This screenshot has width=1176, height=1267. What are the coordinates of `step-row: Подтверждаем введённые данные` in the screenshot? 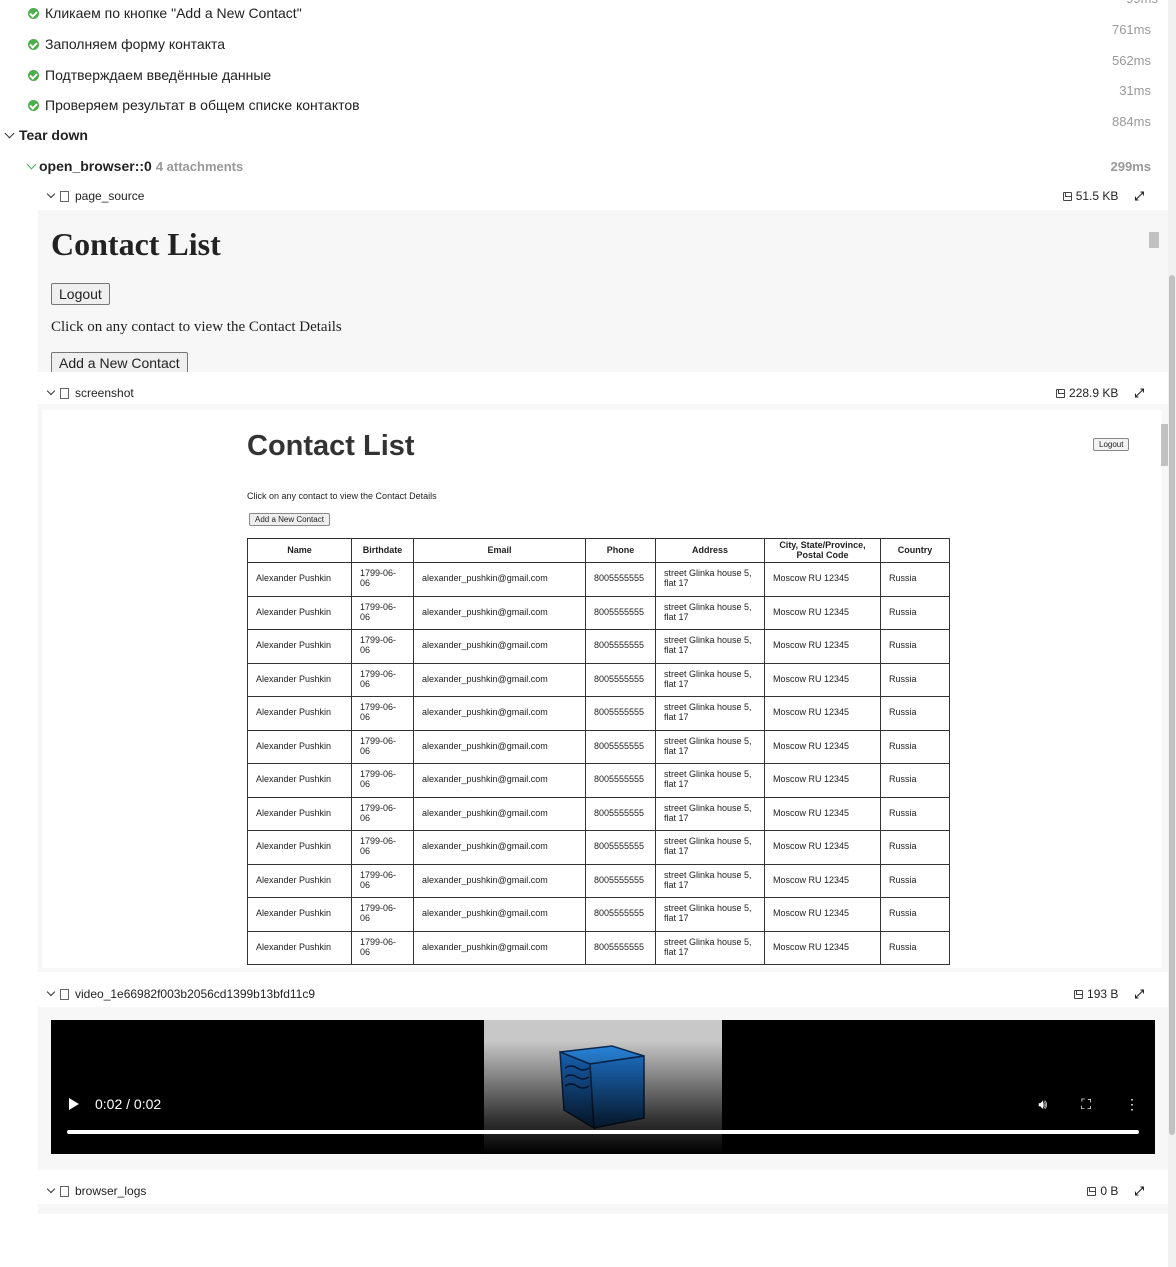 It's located at (149, 75).